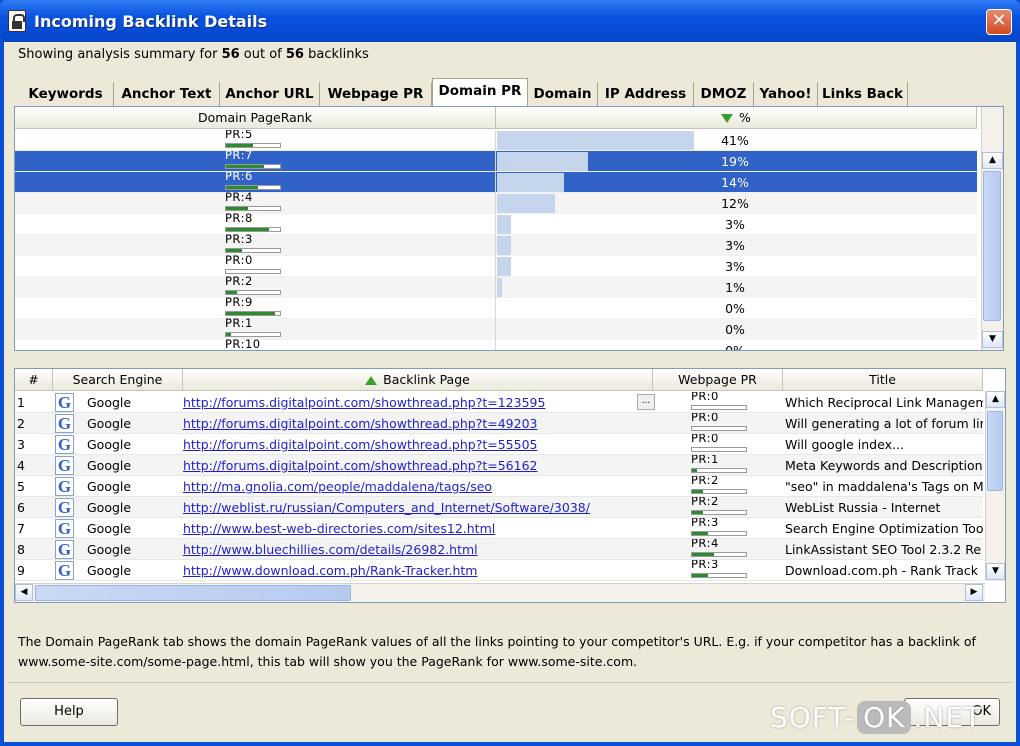 This screenshot has width=1020, height=746. What do you see at coordinates (167, 95) in the screenshot?
I see `tab-anchor-text: Anchor Text` at bounding box center [167, 95].